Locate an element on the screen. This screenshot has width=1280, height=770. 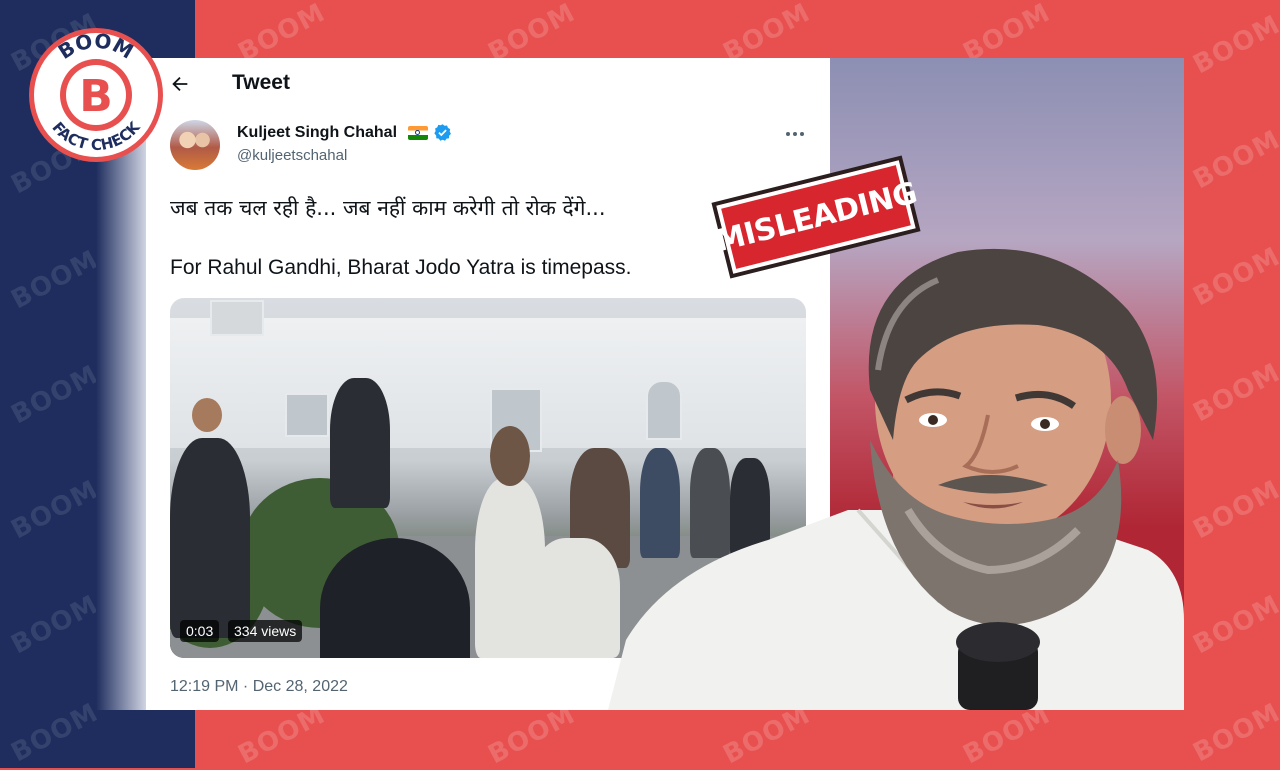
arrow-left-icon is located at coordinates (180, 84).